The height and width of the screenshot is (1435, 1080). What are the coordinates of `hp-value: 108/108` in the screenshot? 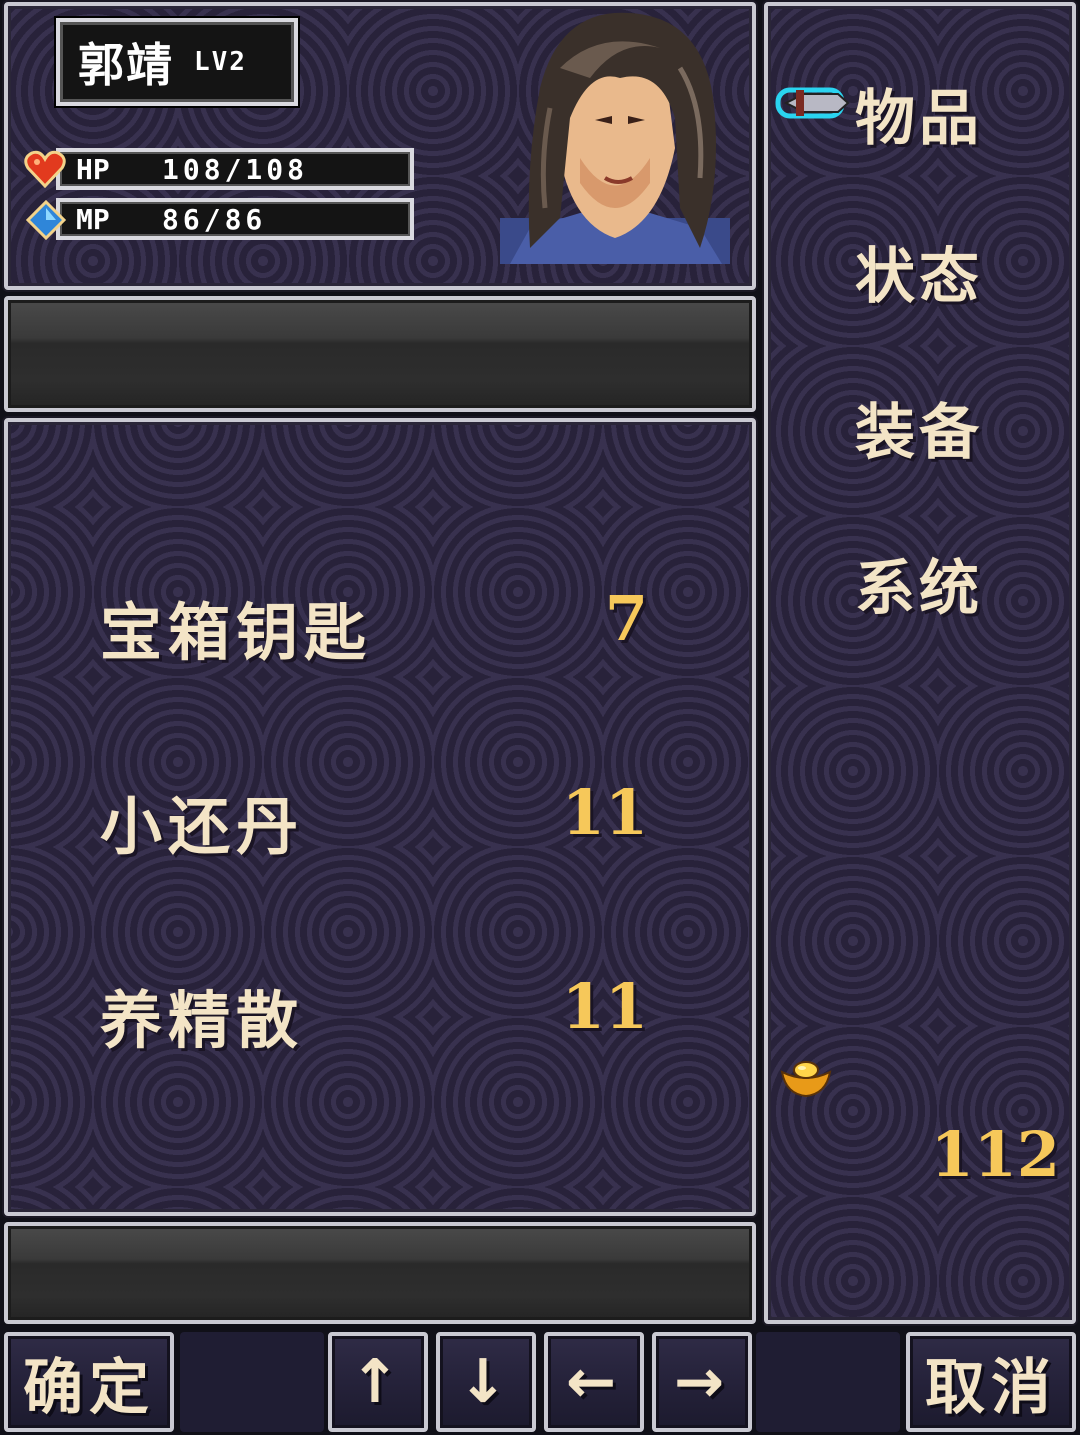 It's located at (235, 169).